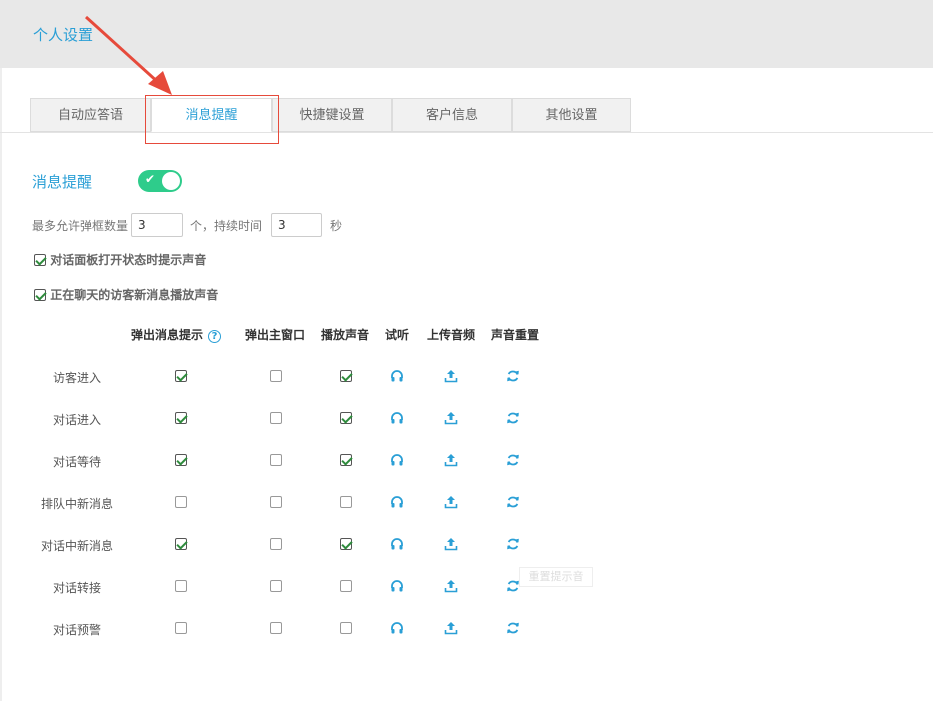  I want to click on option-panel-open-sound: 对话面板打开状态时提示声音, so click(120, 259).